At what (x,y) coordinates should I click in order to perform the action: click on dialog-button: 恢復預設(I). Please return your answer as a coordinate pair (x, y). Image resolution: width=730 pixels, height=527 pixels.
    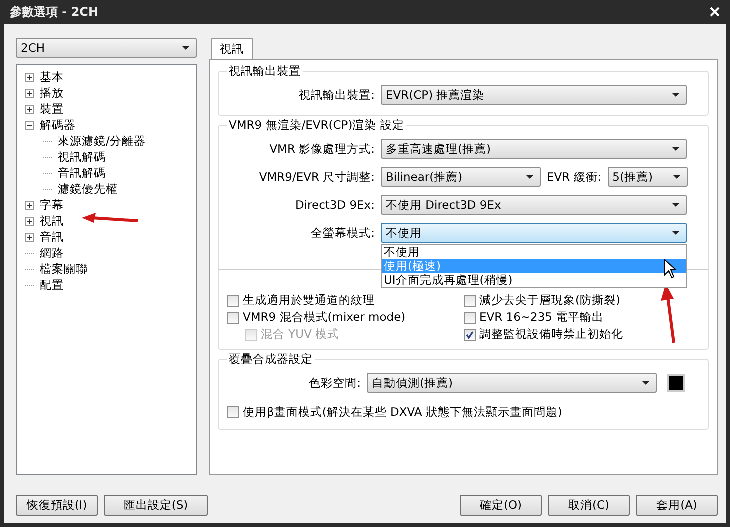
    Looking at the image, I should click on (57, 505).